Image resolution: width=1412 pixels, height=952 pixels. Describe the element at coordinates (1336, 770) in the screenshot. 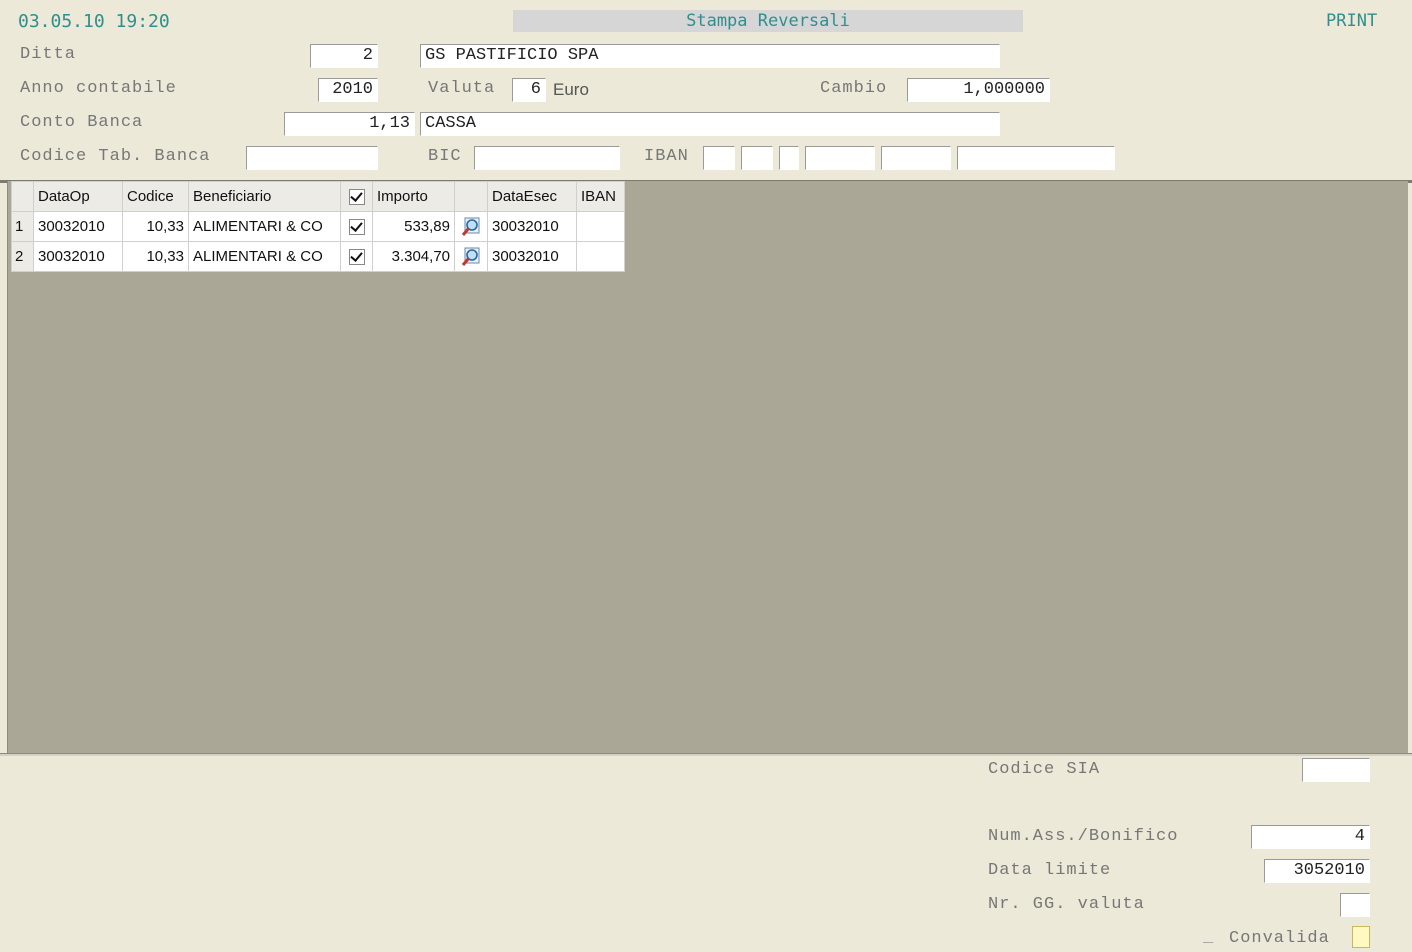

I see `codice-sia-field` at that location.